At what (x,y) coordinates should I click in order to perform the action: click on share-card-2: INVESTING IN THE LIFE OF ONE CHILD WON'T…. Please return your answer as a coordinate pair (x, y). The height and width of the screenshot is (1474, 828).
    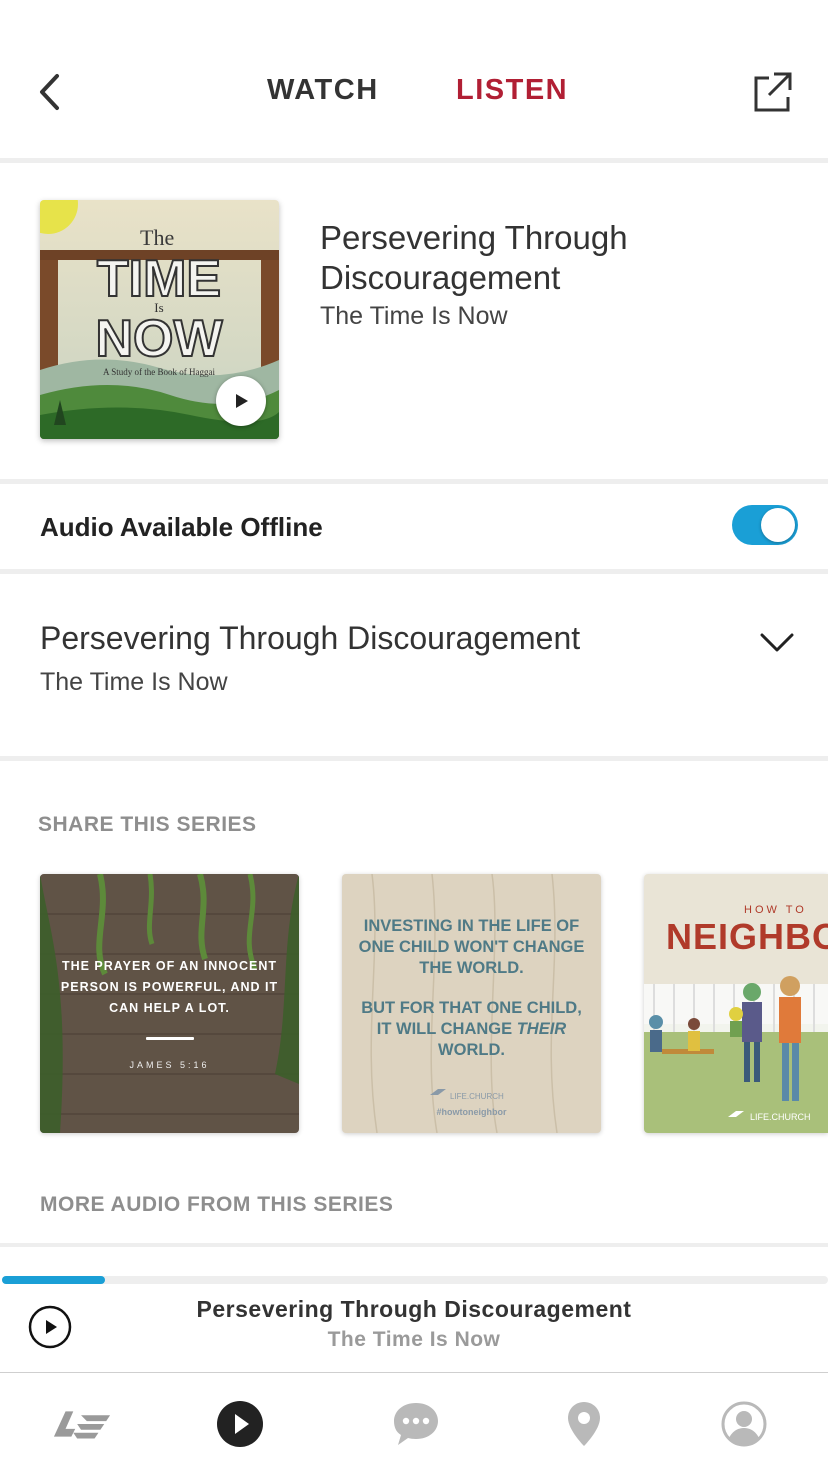
    Looking at the image, I should click on (471, 1003).